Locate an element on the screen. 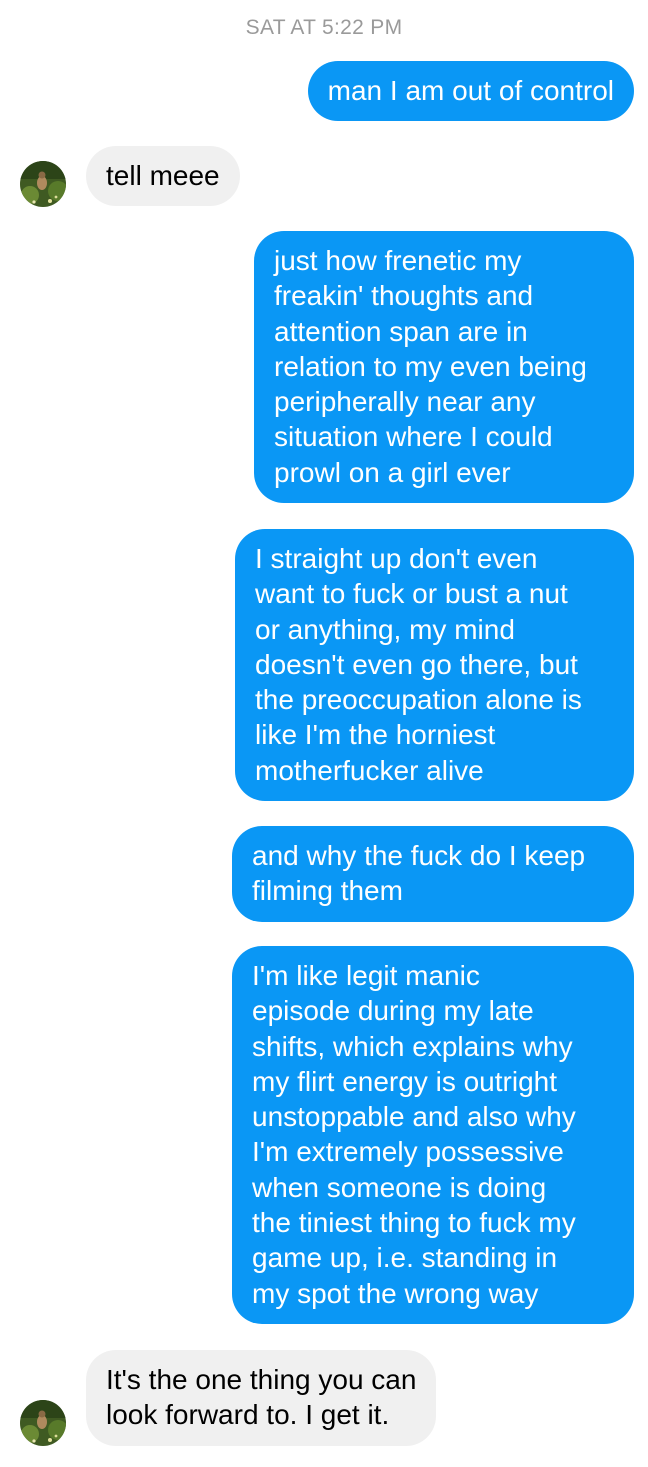 Image resolution: width=648 pixels, height=1467 pixels. message-timestamp: SAT AT 5:22 PM is located at coordinates (324, 27).